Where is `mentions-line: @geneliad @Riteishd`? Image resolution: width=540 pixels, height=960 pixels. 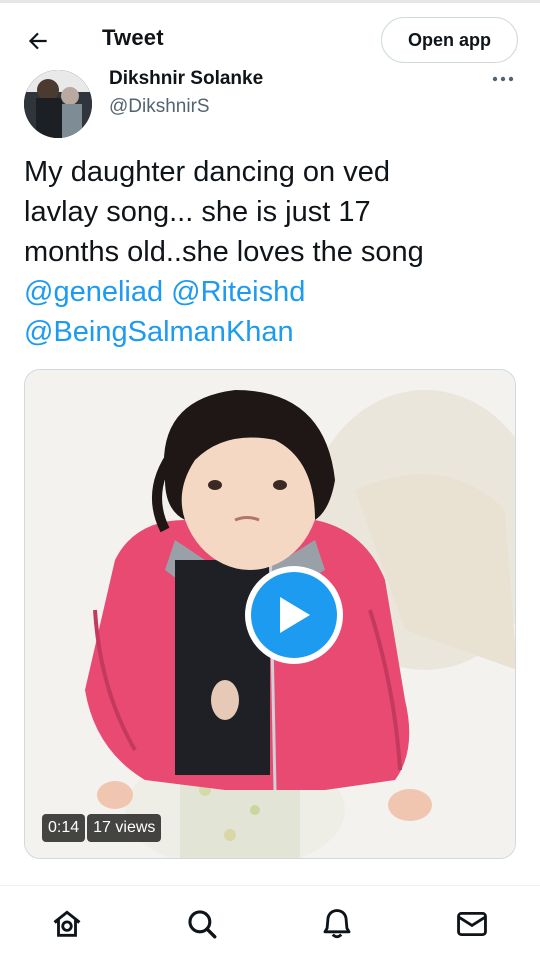
mentions-line: @geneliad @Riteishd is located at coordinates (271, 292).